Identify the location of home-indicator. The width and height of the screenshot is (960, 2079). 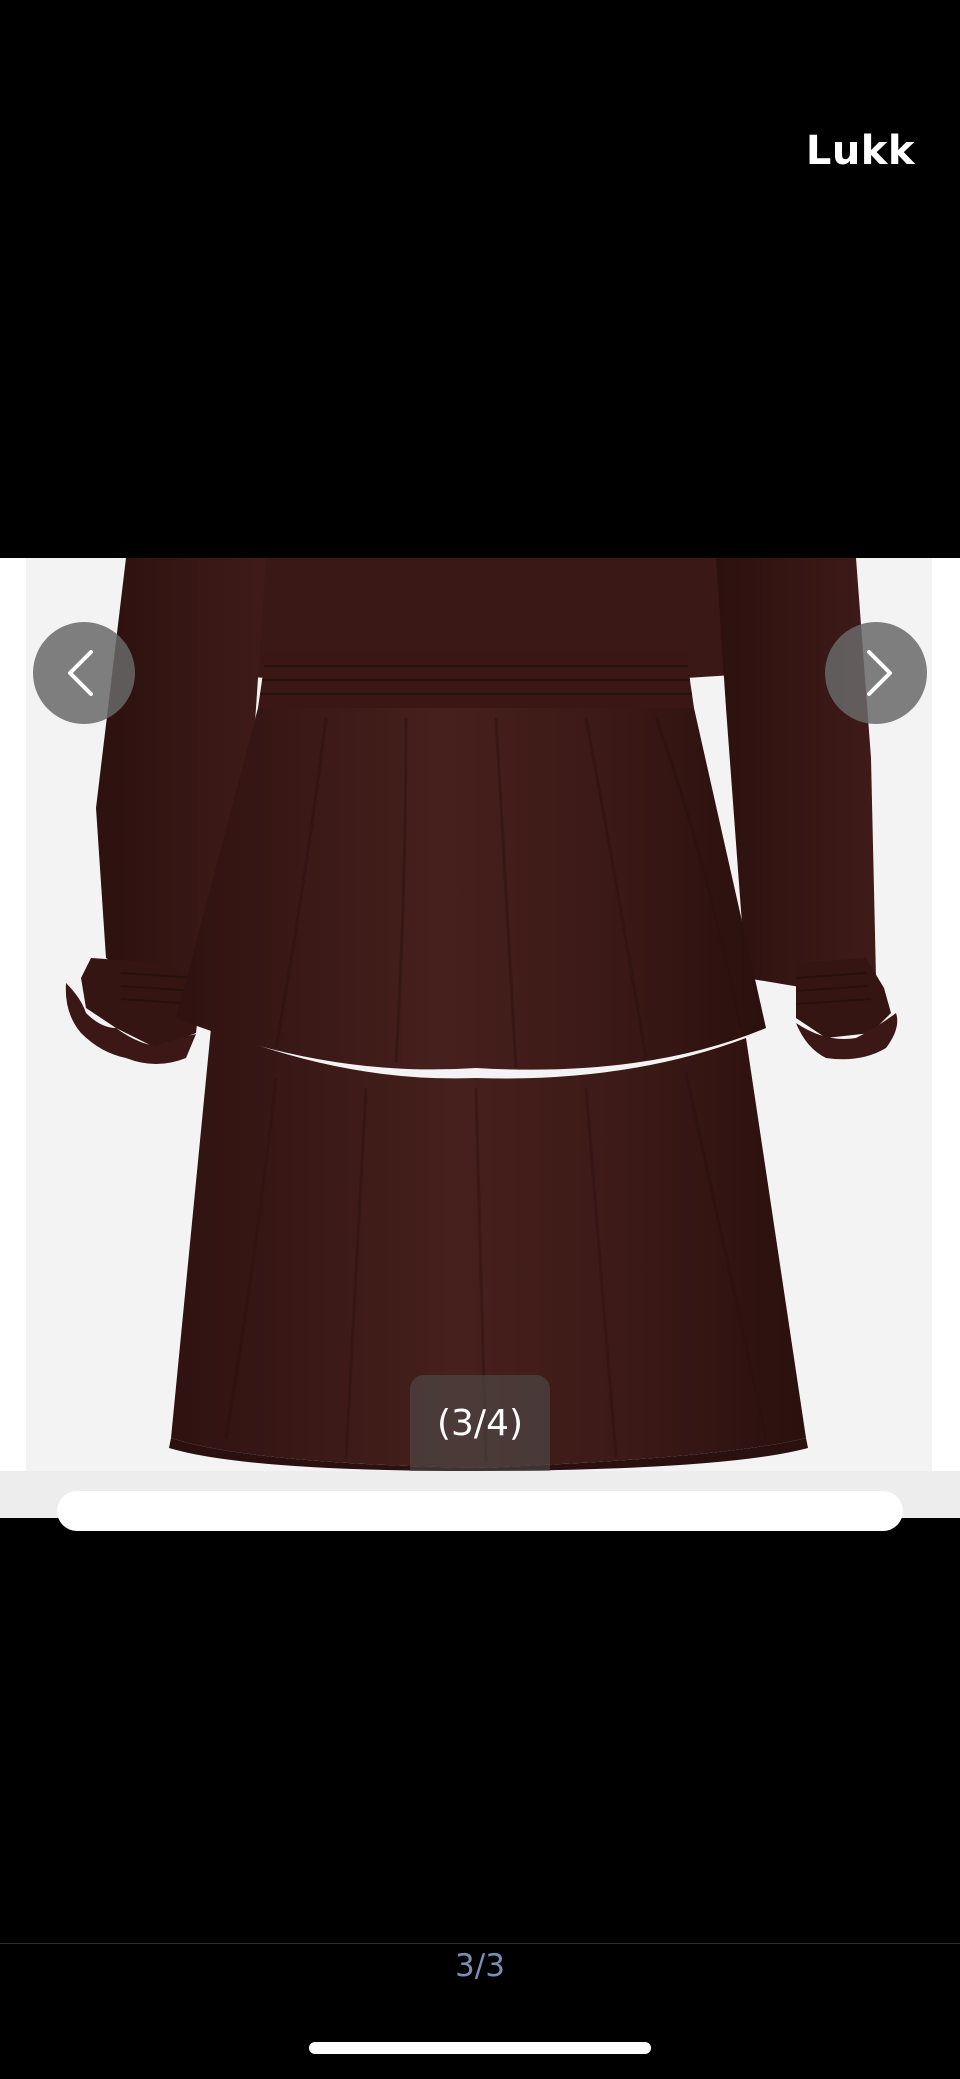
(480, 2048).